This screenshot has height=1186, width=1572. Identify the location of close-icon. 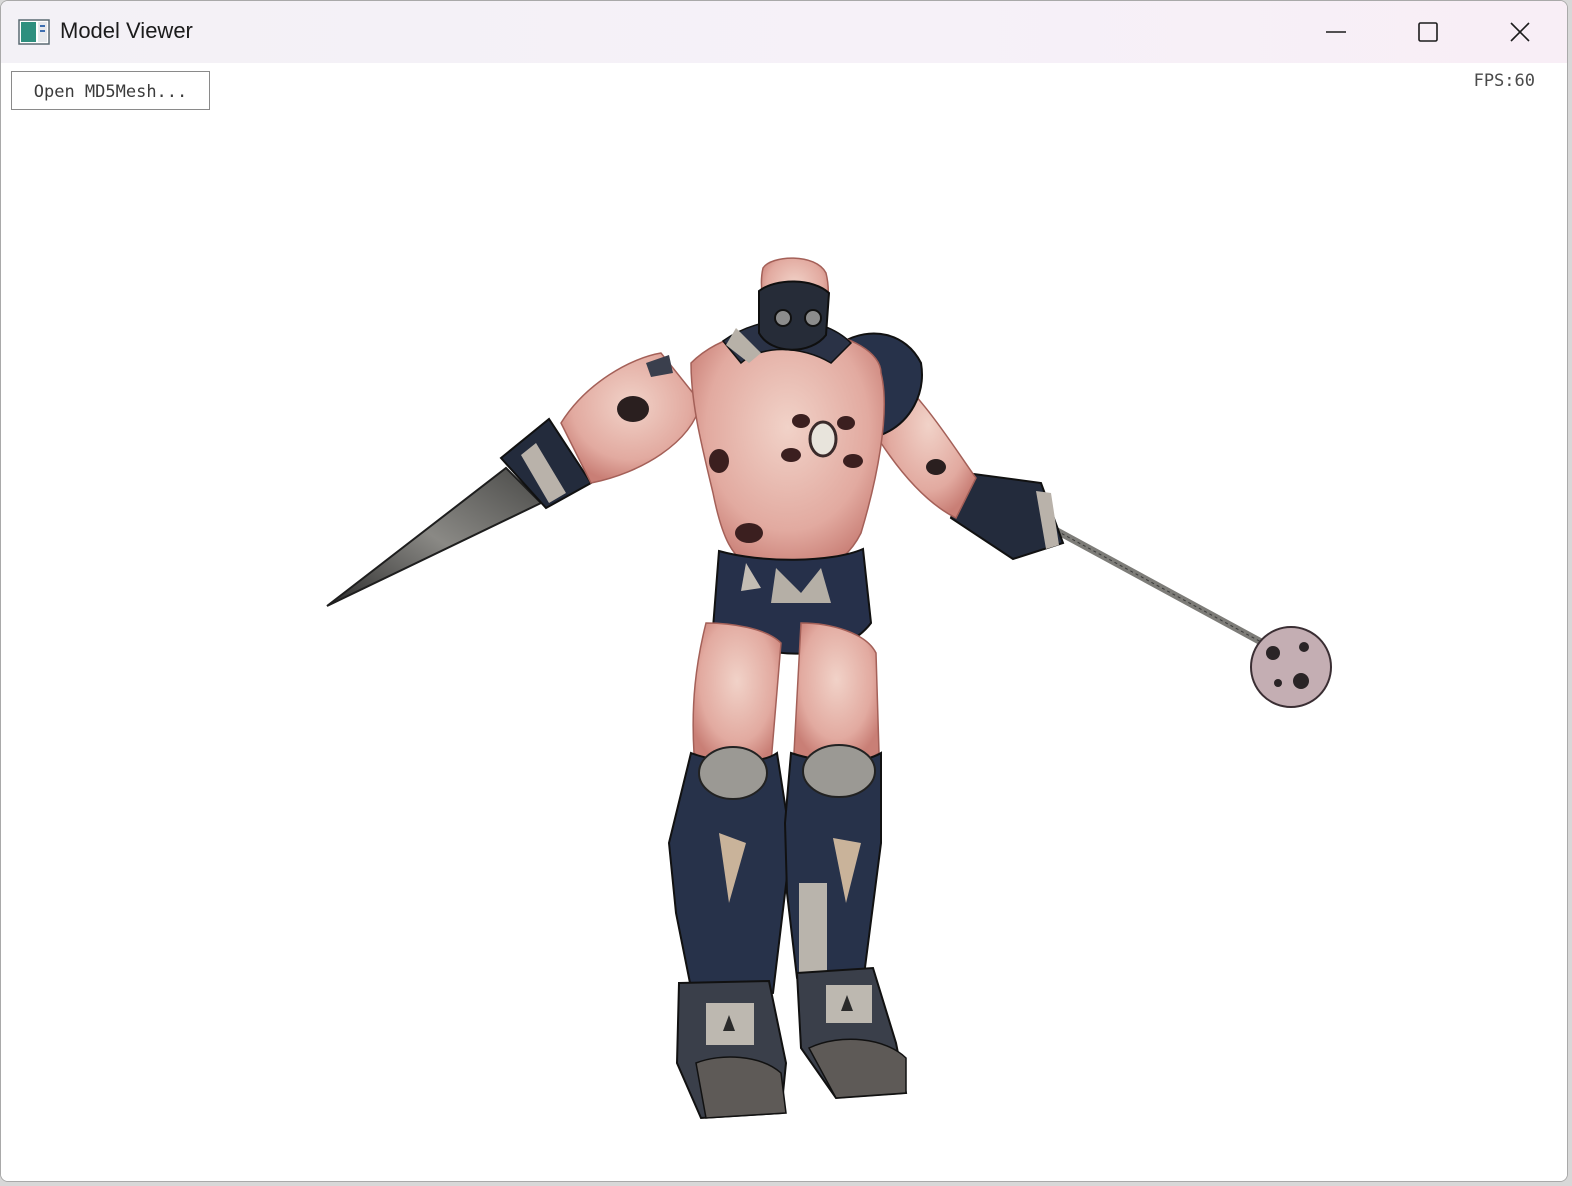
(1520, 32).